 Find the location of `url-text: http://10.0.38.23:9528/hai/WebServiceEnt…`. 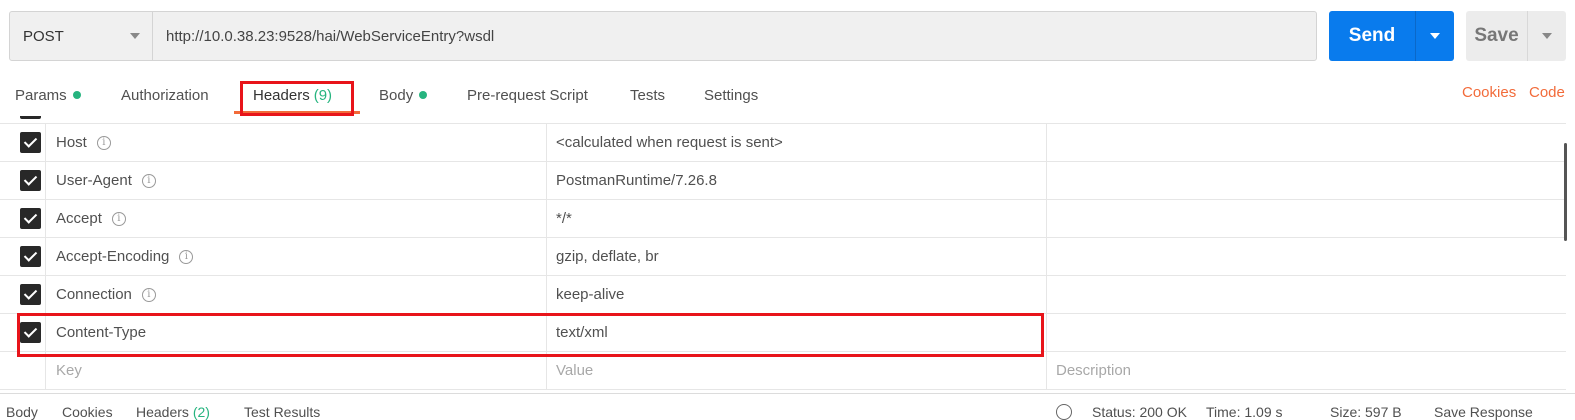

url-text: http://10.0.38.23:9528/hai/WebServiceEnt… is located at coordinates (330, 36).